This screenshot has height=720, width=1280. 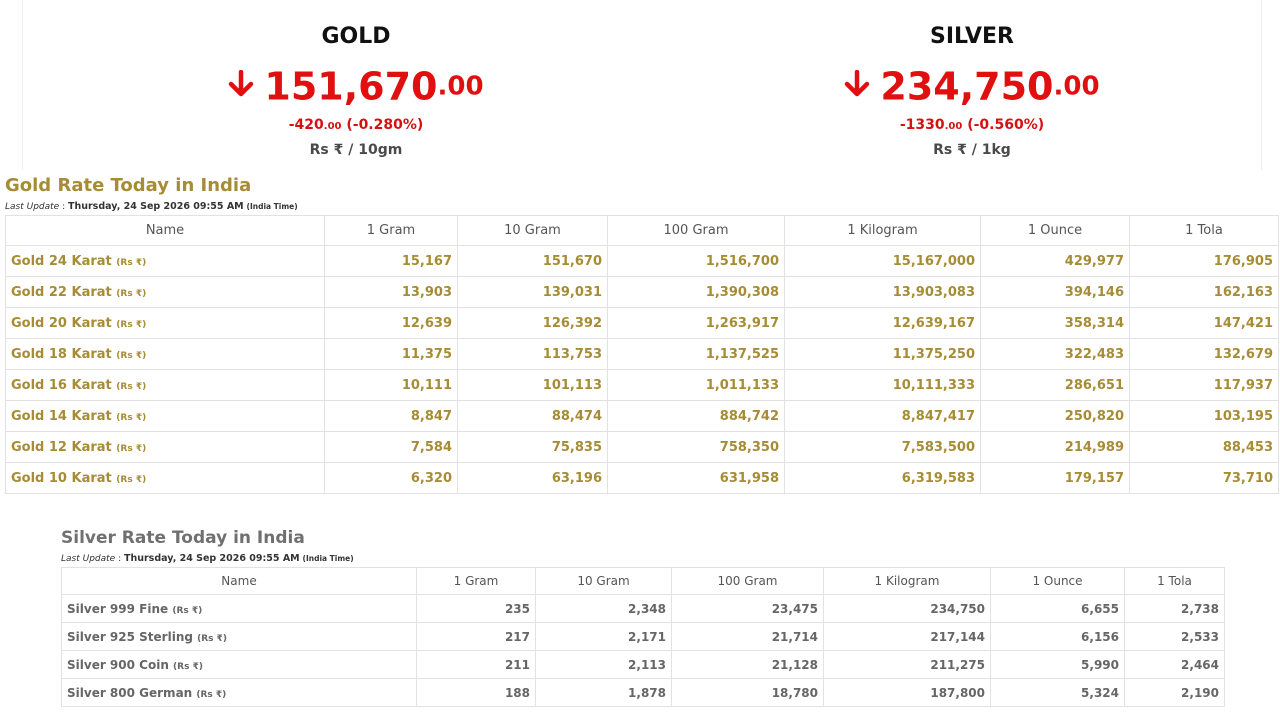 I want to click on silver-column-header: 1 Tola, so click(x=1174, y=581).